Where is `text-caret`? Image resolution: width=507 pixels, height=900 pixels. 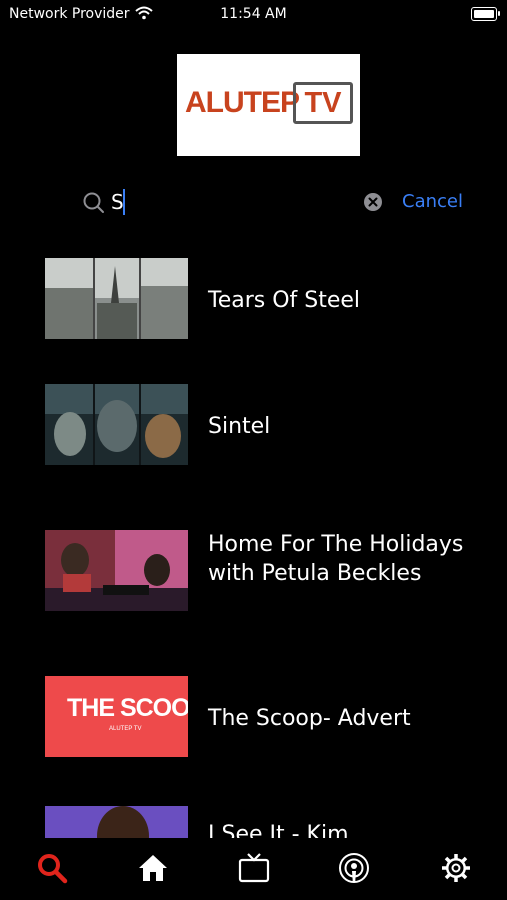
text-caret is located at coordinates (124, 202).